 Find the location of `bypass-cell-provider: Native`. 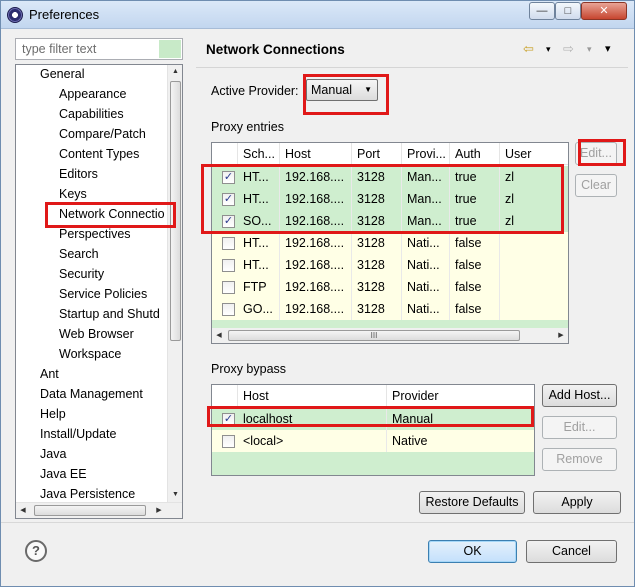

bypass-cell-provider: Native is located at coordinates (460, 441).